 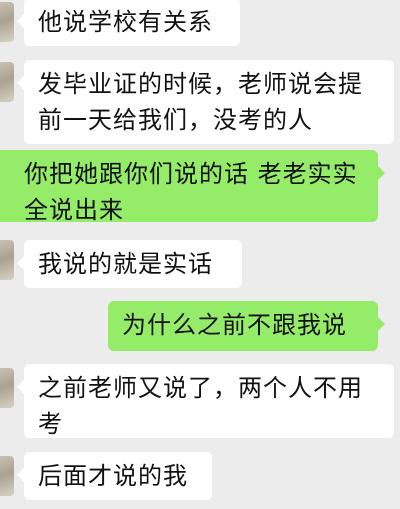 I want to click on sent-message-bubble: 为什么之前不跟我说, so click(x=246, y=326).